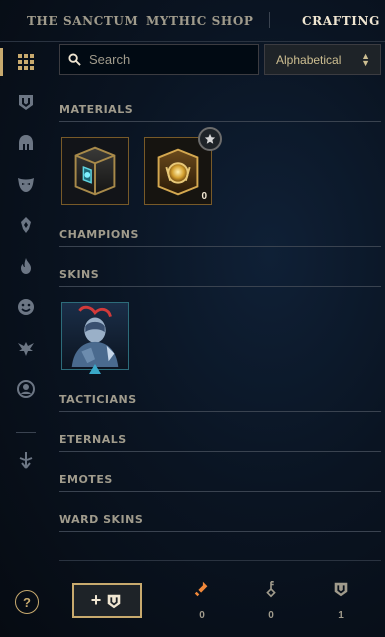  What do you see at coordinates (86, 479) in the screenshot?
I see `section-title-emotes: EMOTES` at bounding box center [86, 479].